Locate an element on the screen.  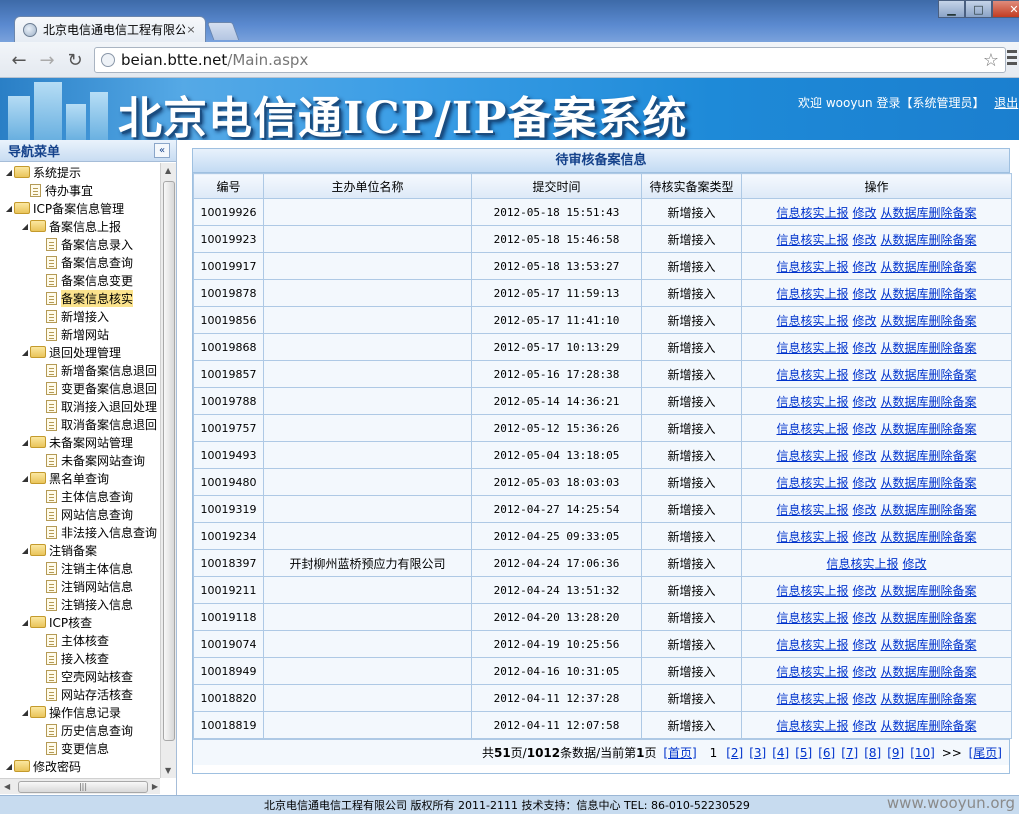
sidebar-item: 历史信息查询 is located at coordinates (80, 730).